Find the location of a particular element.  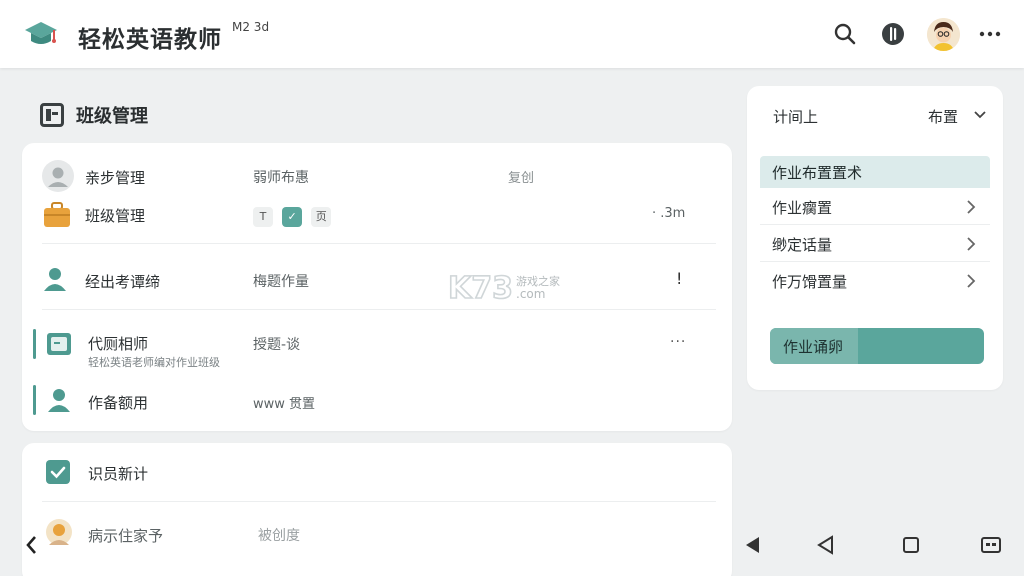

alert-icon: ! is located at coordinates (679, 278).